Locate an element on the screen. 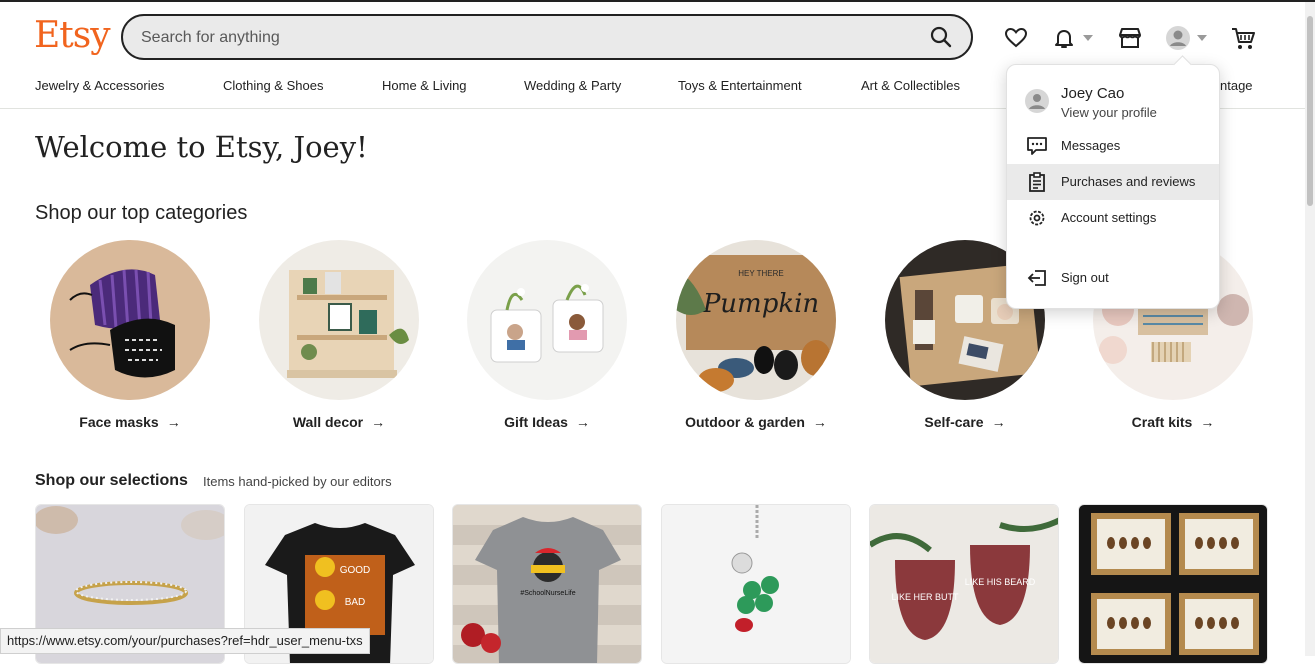 This screenshot has width=1315, height=664. selection-tile-wine-glasses: LIKE HER BUTT LIKE HIS BEARD is located at coordinates (964, 584).